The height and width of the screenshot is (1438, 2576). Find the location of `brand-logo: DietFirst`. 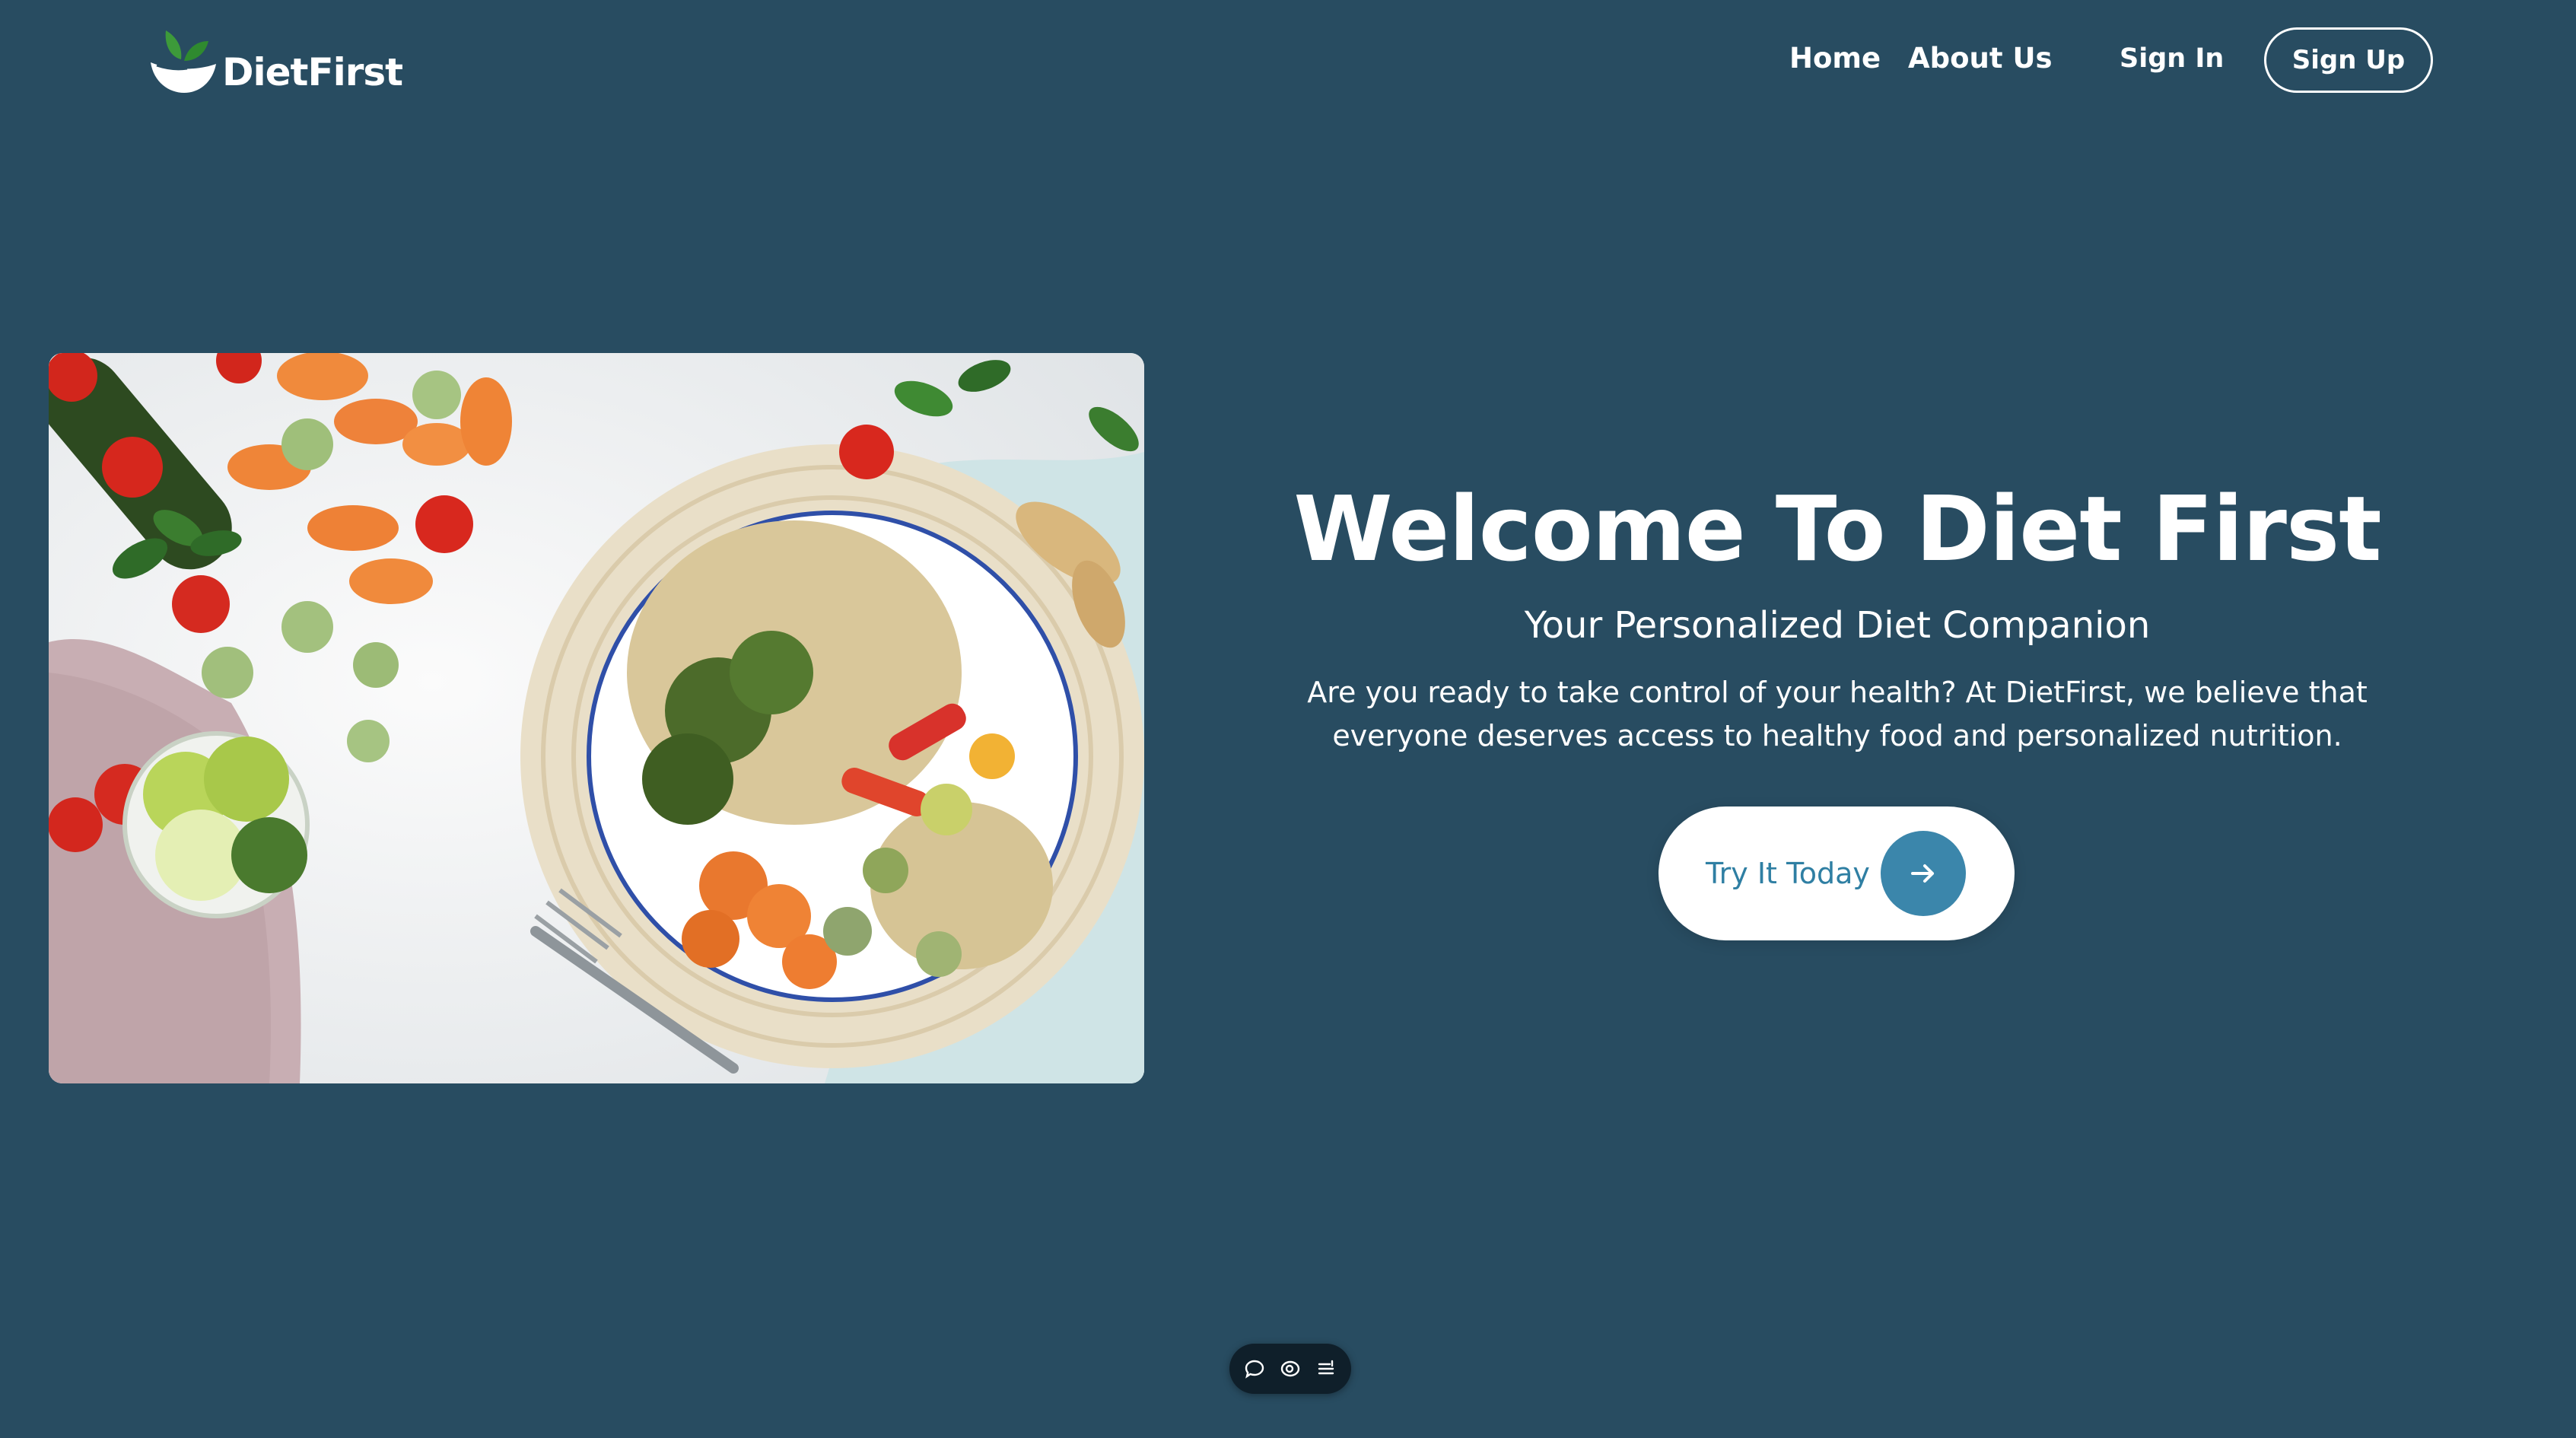

brand-logo: DietFirst is located at coordinates (275, 62).